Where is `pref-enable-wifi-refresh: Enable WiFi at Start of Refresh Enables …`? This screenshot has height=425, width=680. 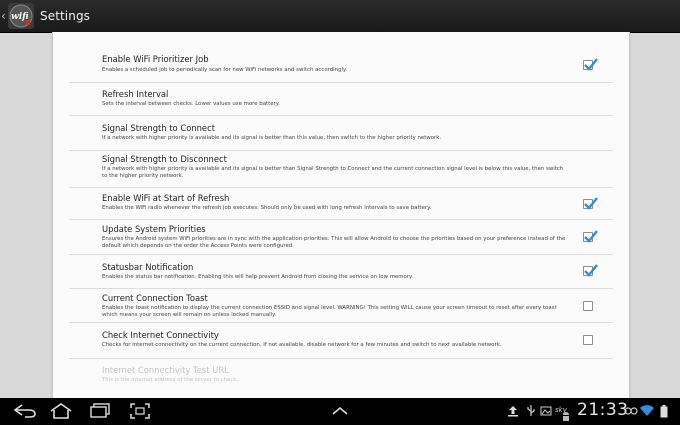
pref-enable-wifi-refresh: Enable WiFi at Start of Refresh Enables … is located at coordinates (341, 204).